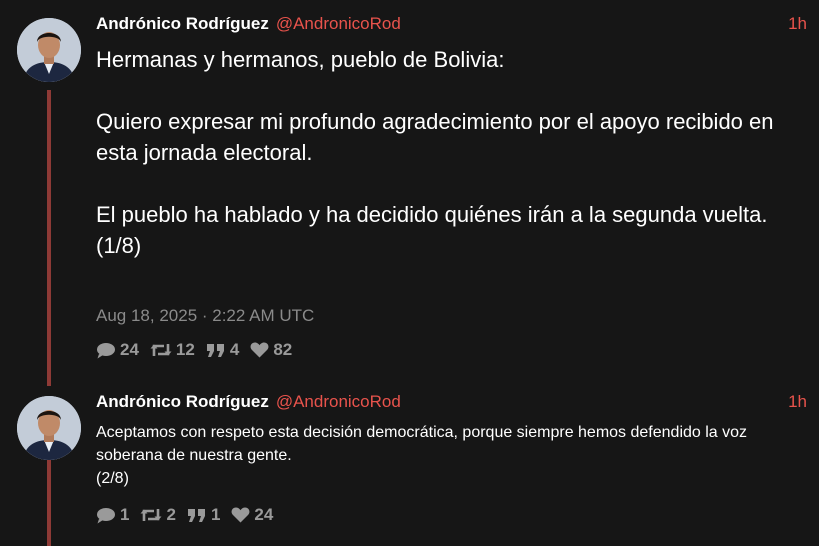 This screenshot has width=819, height=546. What do you see at coordinates (125, 514) in the screenshot?
I see `reply-count: 1` at bounding box center [125, 514].